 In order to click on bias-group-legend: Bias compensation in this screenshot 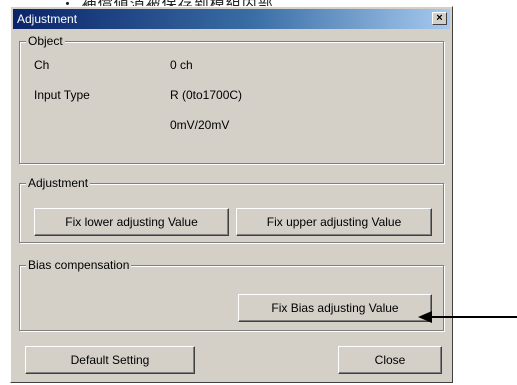, I will do `click(79, 265)`.